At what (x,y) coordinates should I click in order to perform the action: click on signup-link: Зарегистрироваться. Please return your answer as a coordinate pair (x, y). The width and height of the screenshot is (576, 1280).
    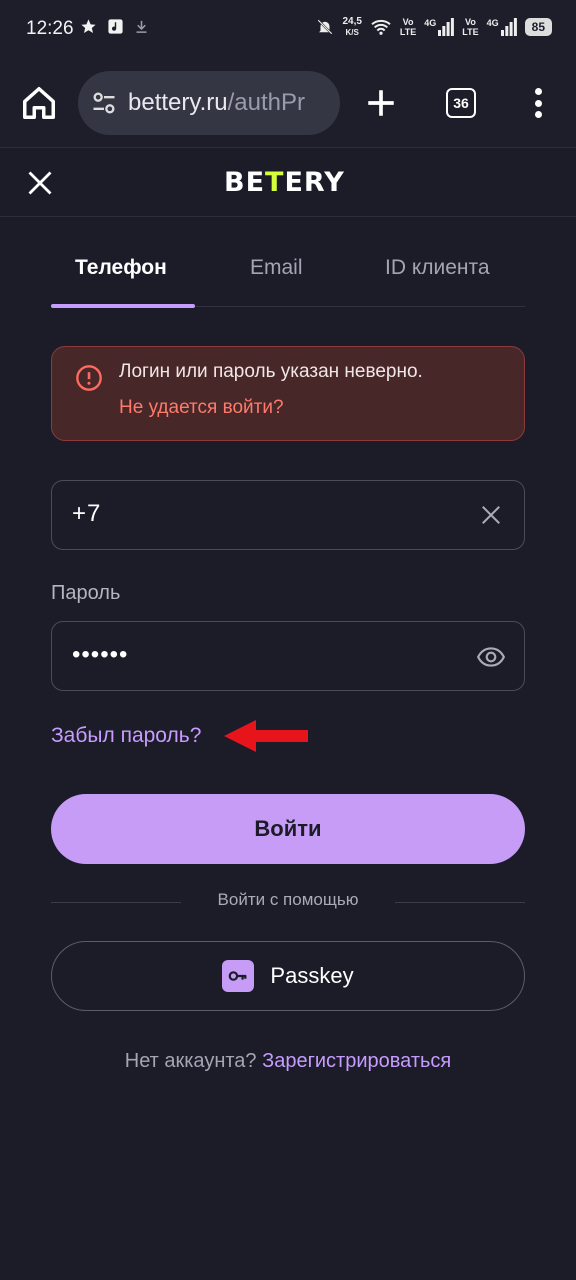
    Looking at the image, I should click on (356, 1061).